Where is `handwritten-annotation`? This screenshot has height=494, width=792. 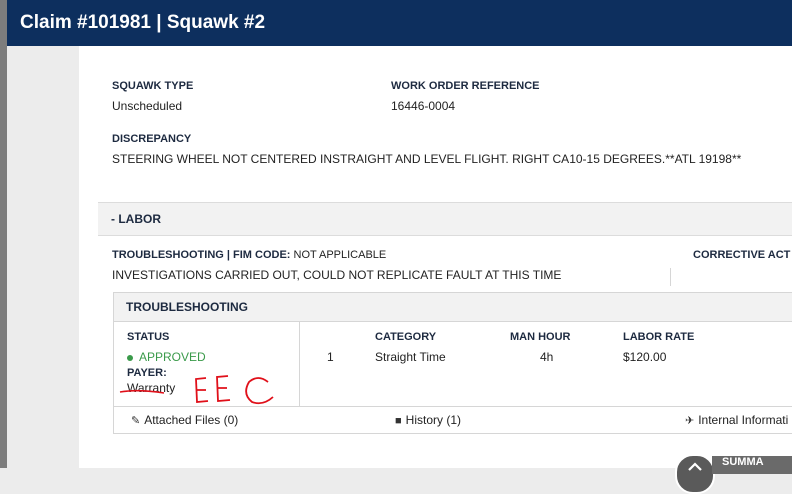
handwritten-annotation is located at coordinates (196, 390).